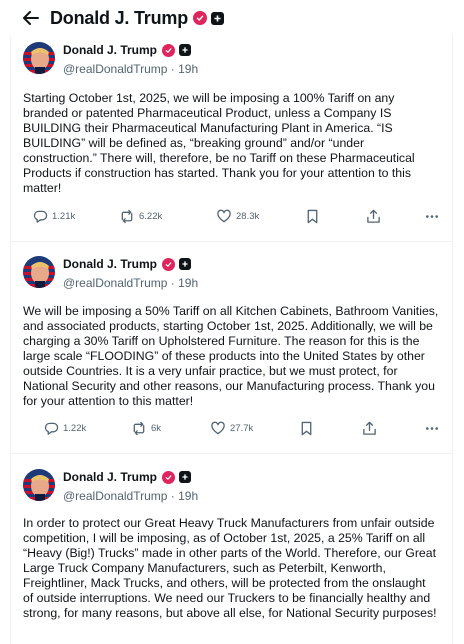 Image resolution: width=464 pixels, height=644 pixels. I want to click on like-count: 27.7k, so click(242, 428).